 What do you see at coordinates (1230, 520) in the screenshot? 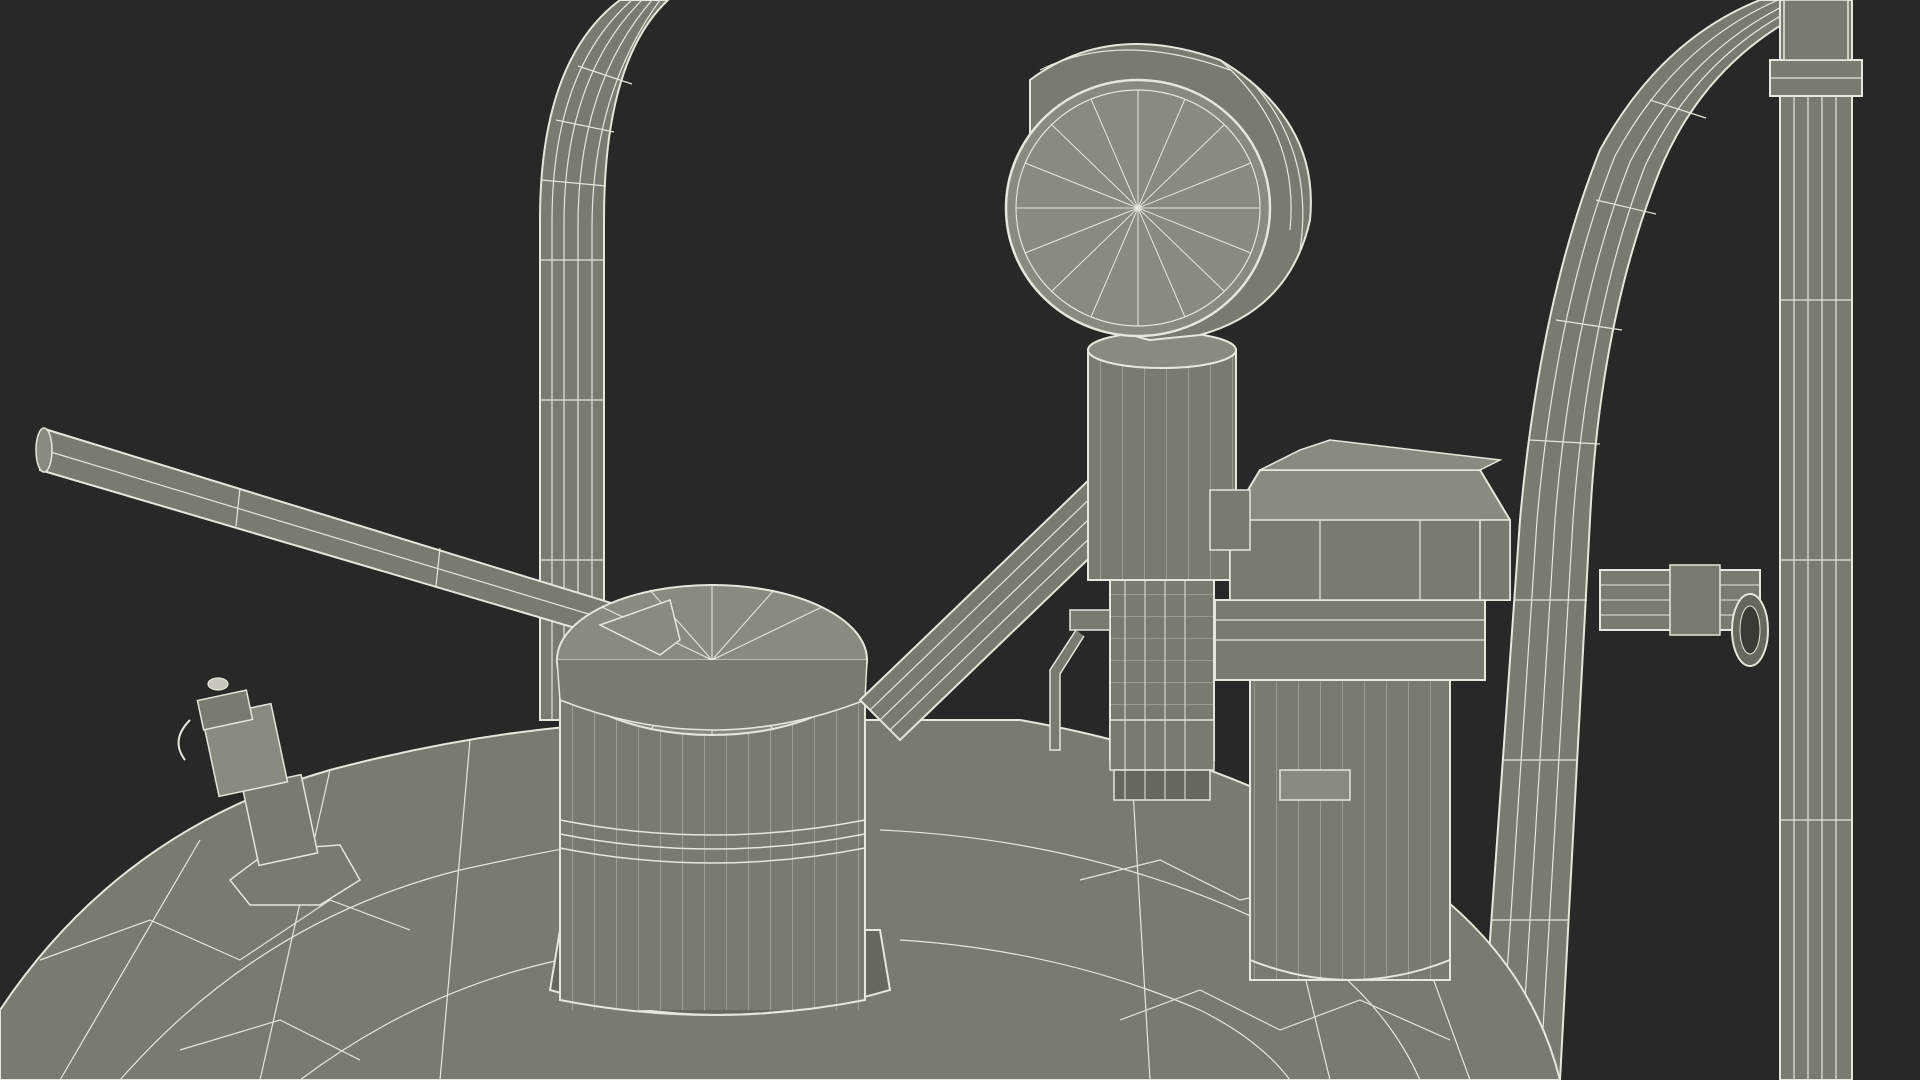
I see `filter-inlet-fitting` at bounding box center [1230, 520].